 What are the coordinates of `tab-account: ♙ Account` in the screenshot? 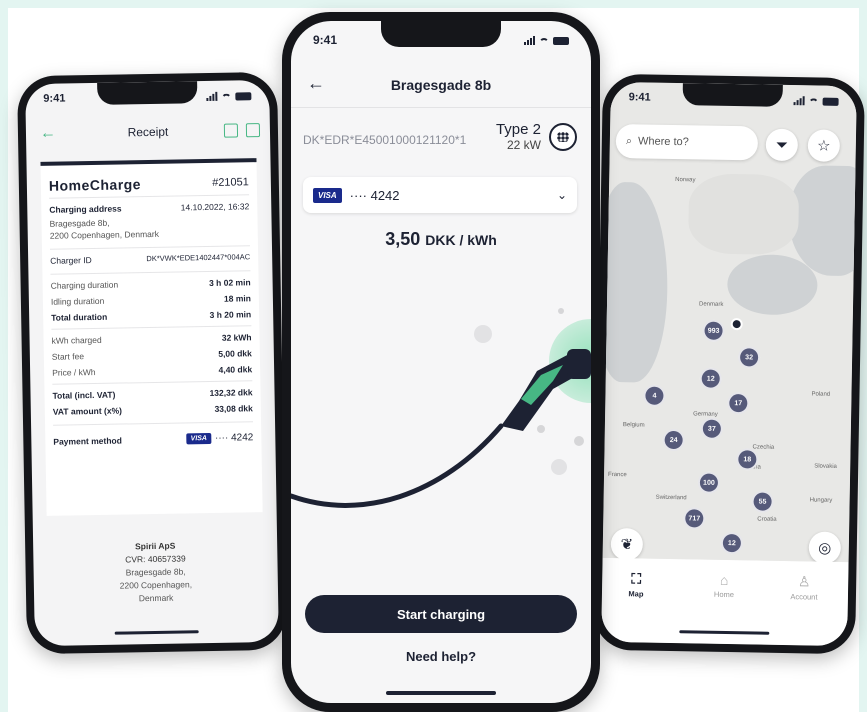 It's located at (804, 587).